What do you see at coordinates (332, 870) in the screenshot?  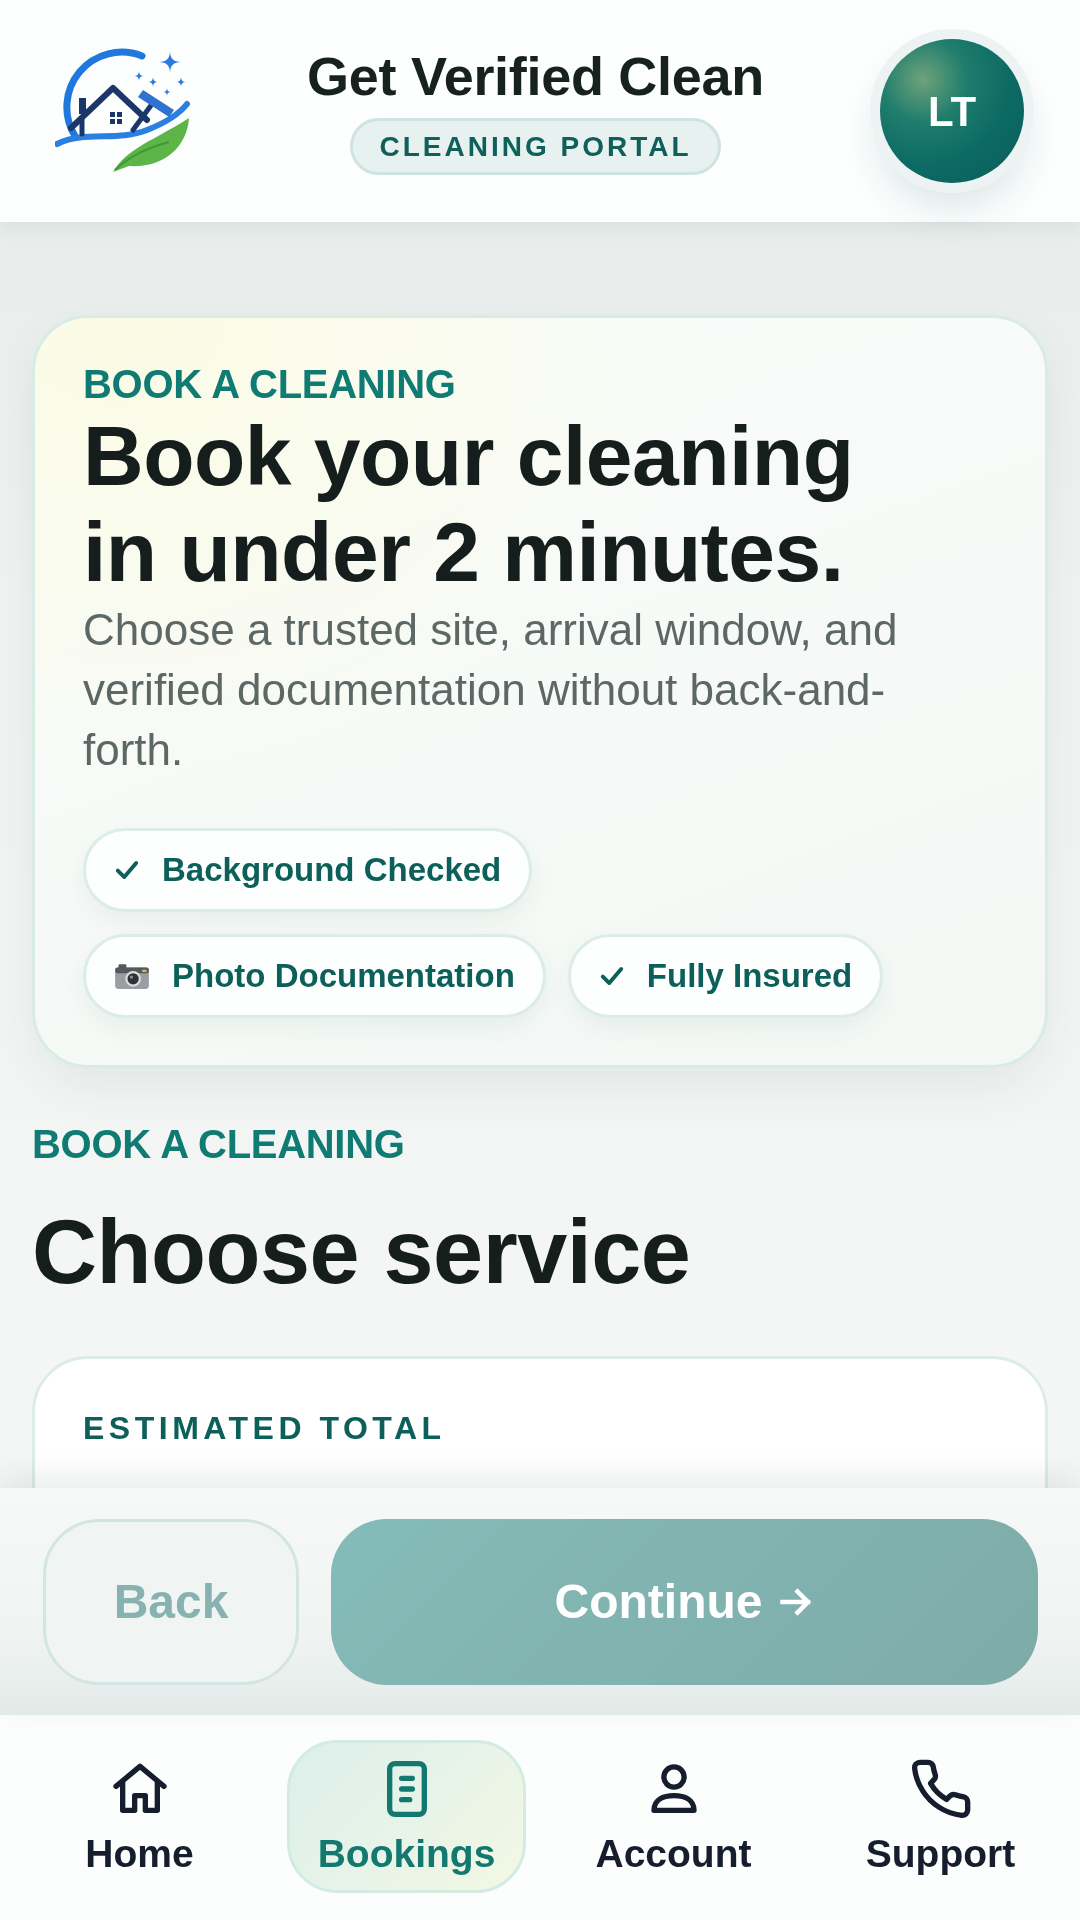 I see `badge-label: Background Checked` at bounding box center [332, 870].